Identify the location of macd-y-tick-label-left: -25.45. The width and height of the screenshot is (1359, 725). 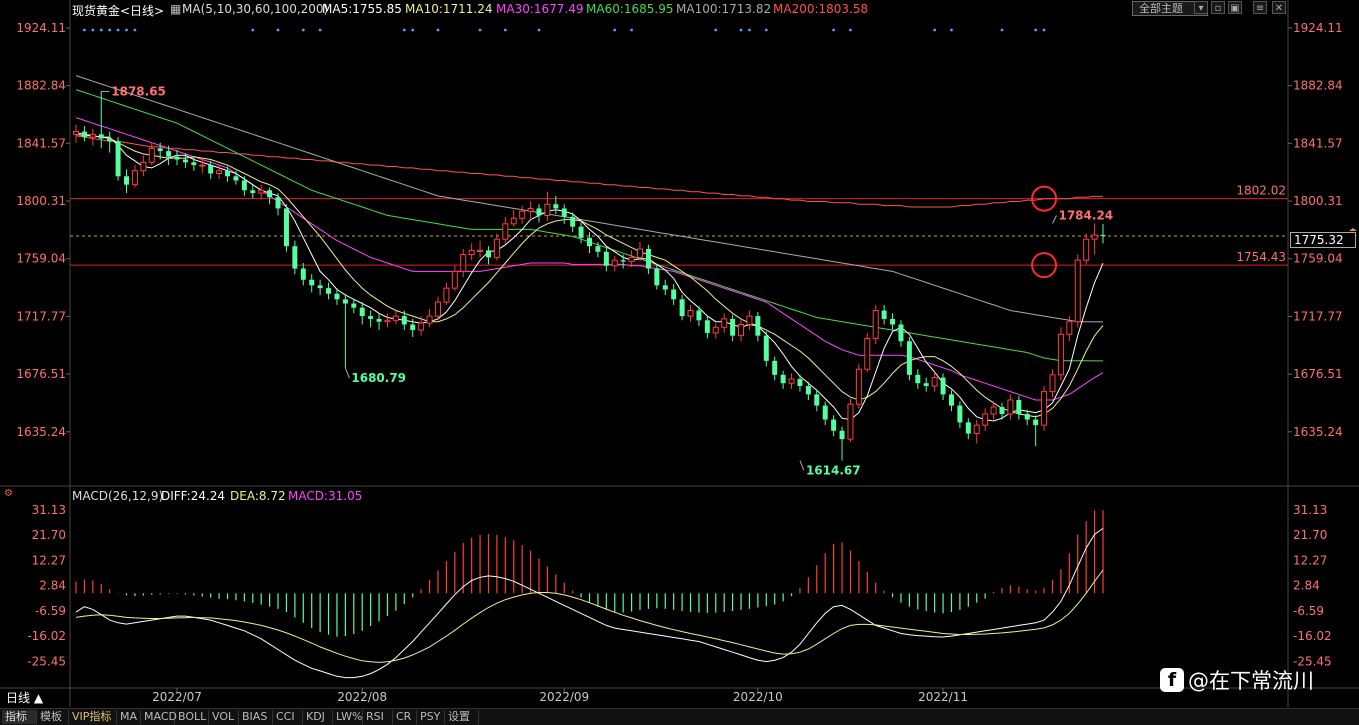
(46, 661).